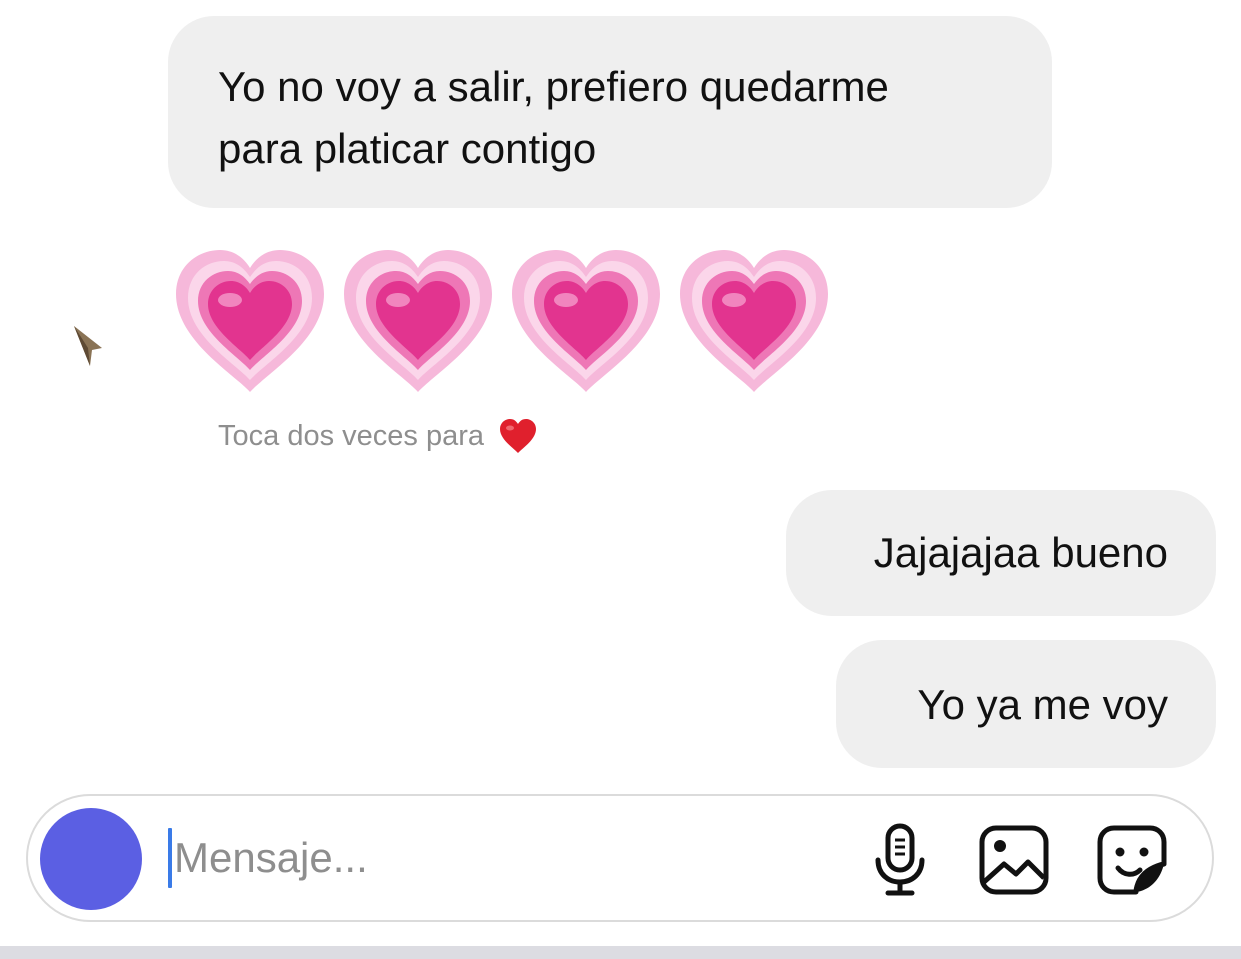 The height and width of the screenshot is (959, 1241). What do you see at coordinates (1001, 553) in the screenshot?
I see `outgoing-message-bubble: Jajajajaa bueno` at bounding box center [1001, 553].